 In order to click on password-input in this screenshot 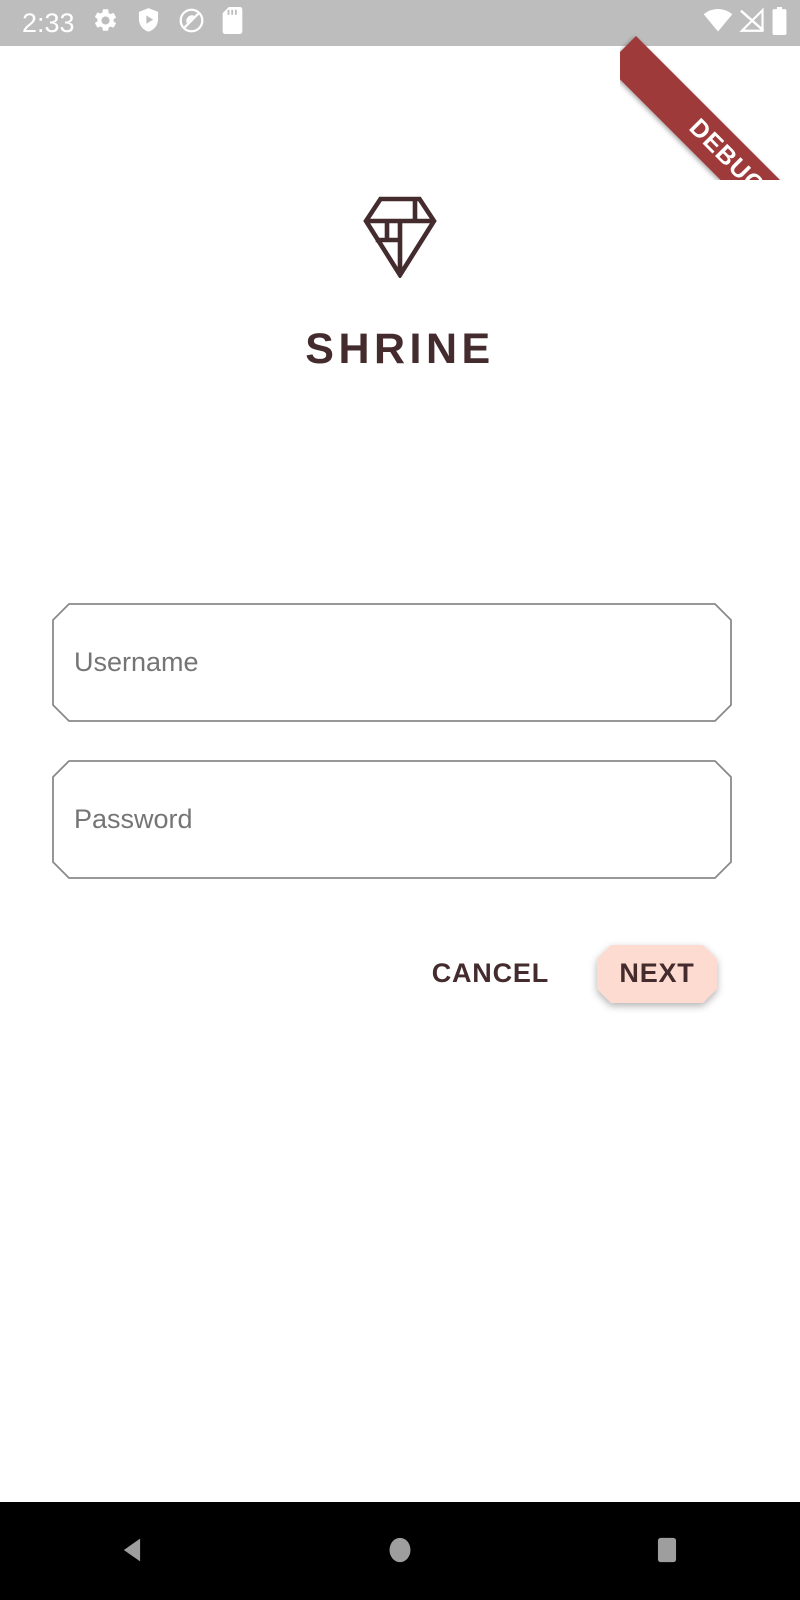, I will do `click(392, 819)`.